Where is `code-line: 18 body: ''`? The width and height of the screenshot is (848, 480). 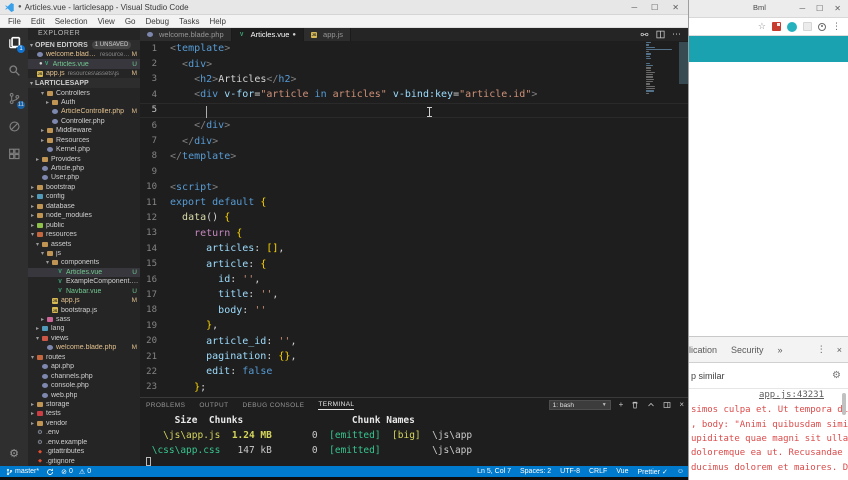 code-line: 18 body: '' is located at coordinates (415, 310).